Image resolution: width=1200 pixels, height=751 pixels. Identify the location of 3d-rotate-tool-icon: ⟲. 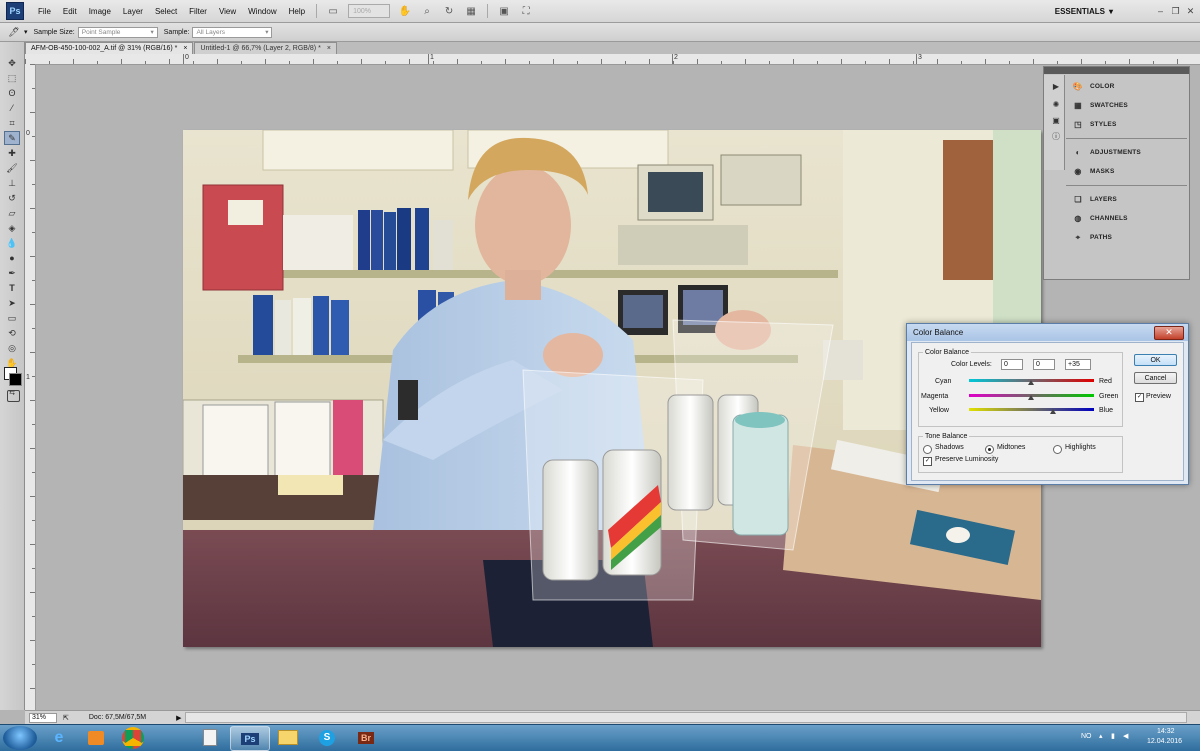
(12, 333).